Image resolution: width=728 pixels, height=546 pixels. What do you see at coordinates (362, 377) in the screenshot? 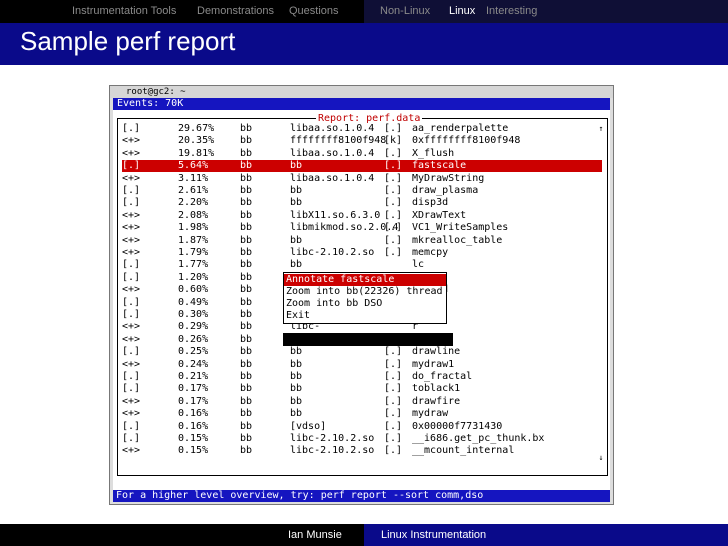
I see `report-row: [.] 0.21% bb bb [.] do_fractal` at bounding box center [362, 377].